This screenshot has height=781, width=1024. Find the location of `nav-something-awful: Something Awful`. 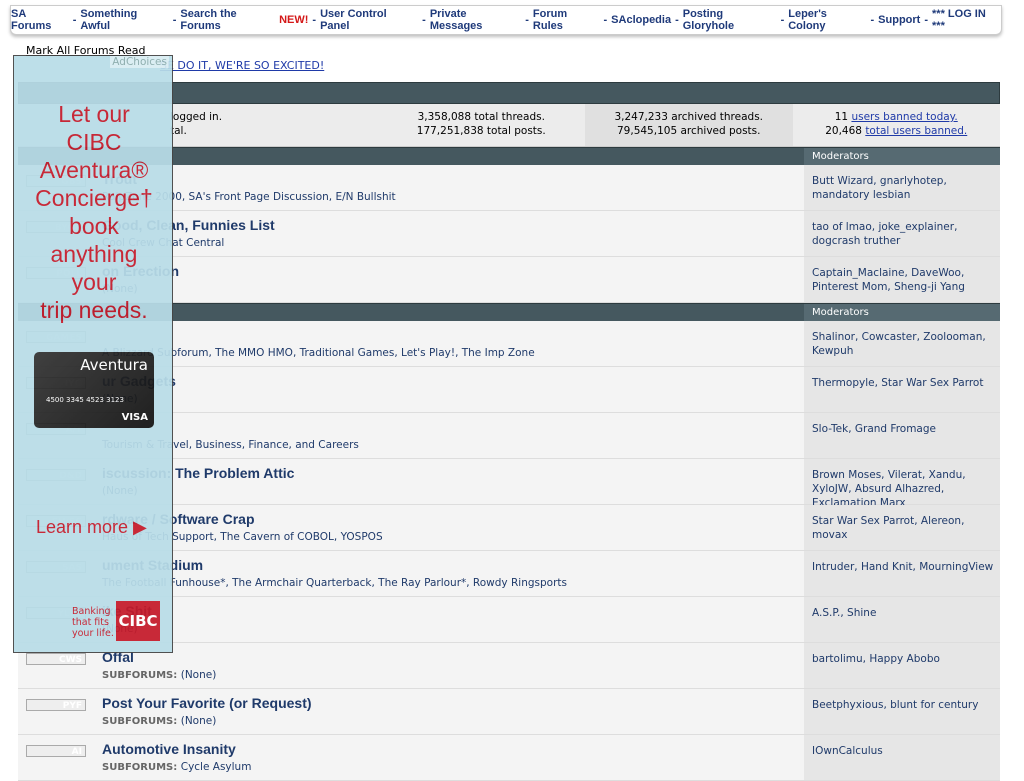

nav-something-awful: Something Awful is located at coordinates (124, 20).